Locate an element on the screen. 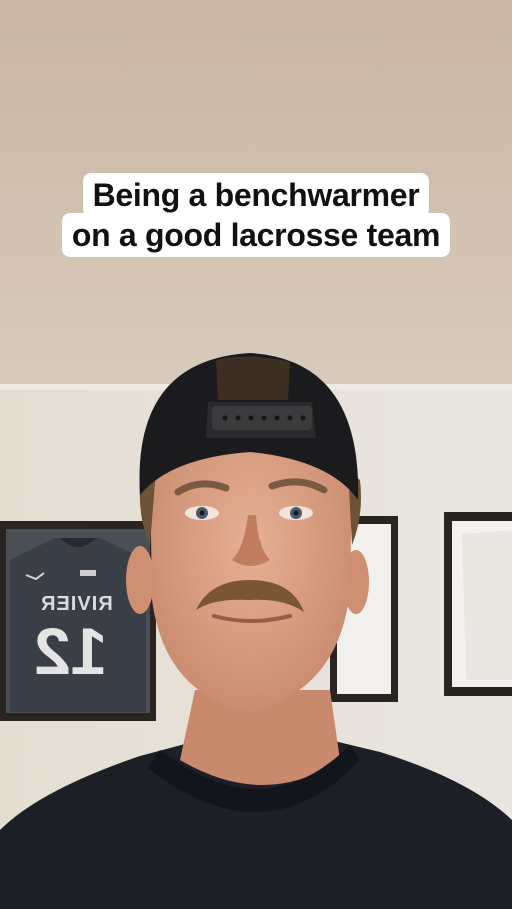 This screenshot has height=909, width=512. left-ear is located at coordinates (140, 580).